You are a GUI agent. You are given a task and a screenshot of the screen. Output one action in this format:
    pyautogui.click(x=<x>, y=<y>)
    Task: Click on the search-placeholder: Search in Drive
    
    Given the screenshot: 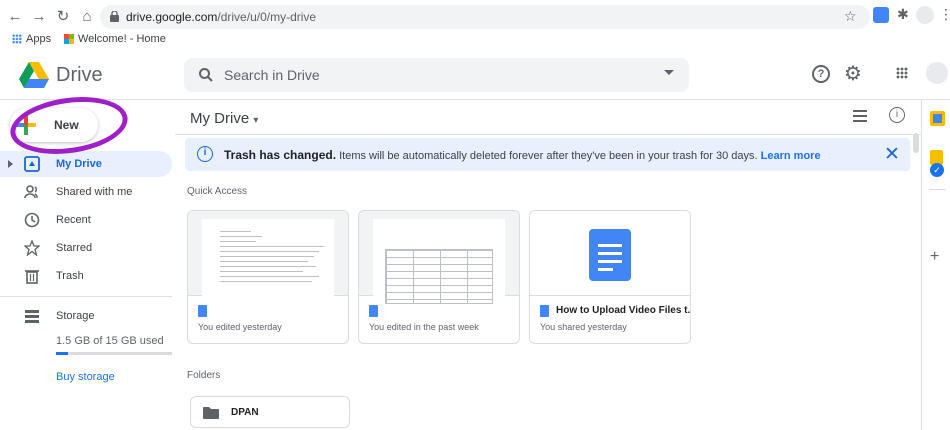 What is the action you would take?
    pyautogui.click(x=272, y=75)
    